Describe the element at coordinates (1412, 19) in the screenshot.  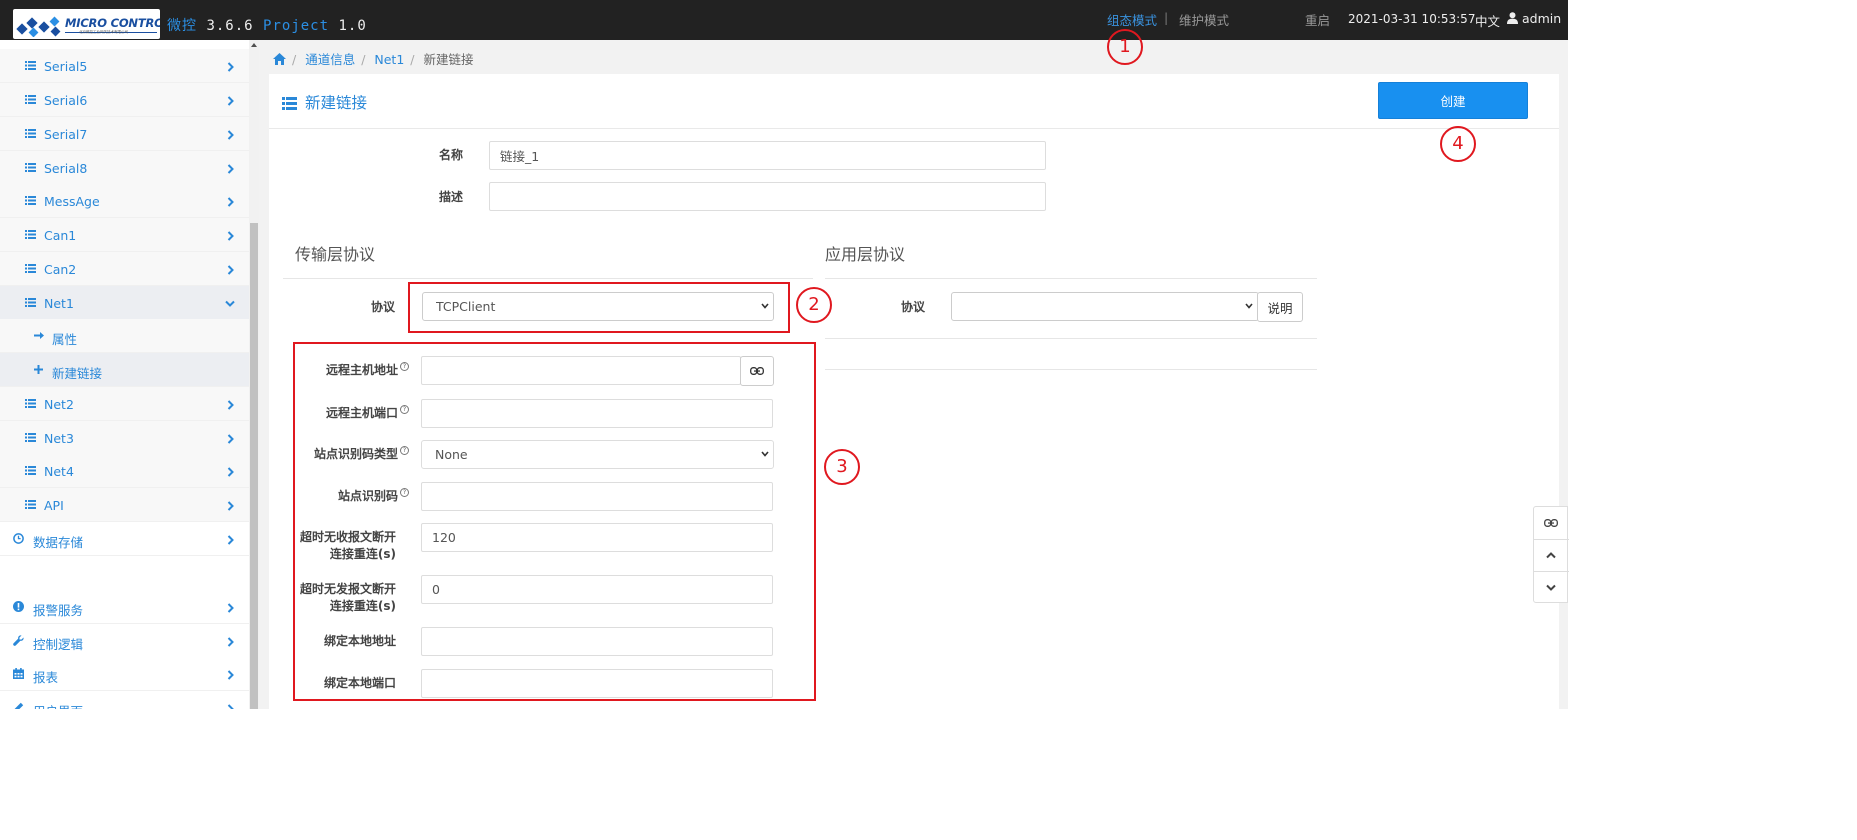
I see `datetime-display: 2021-03-31 10:53:57` at that location.